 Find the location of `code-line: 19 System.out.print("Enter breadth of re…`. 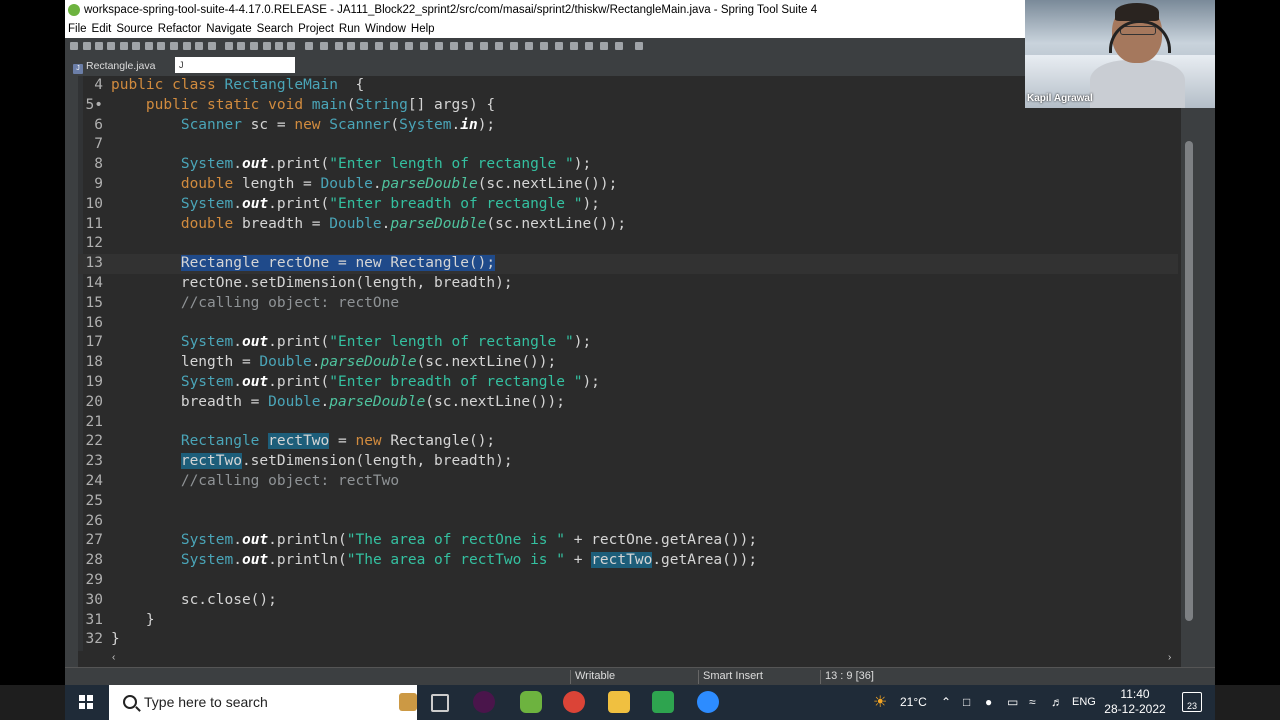

code-line: 19 System.out.print("Enter breadth of re… is located at coordinates (628, 383).